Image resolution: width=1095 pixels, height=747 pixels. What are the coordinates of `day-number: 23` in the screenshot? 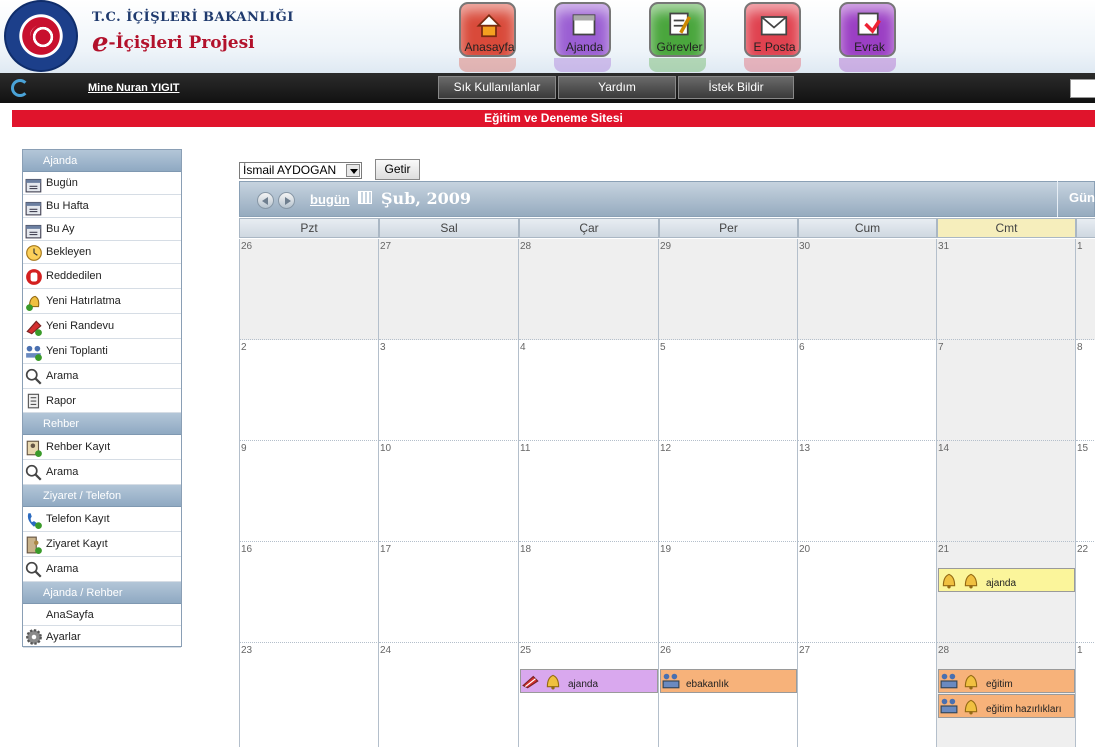 It's located at (247, 650).